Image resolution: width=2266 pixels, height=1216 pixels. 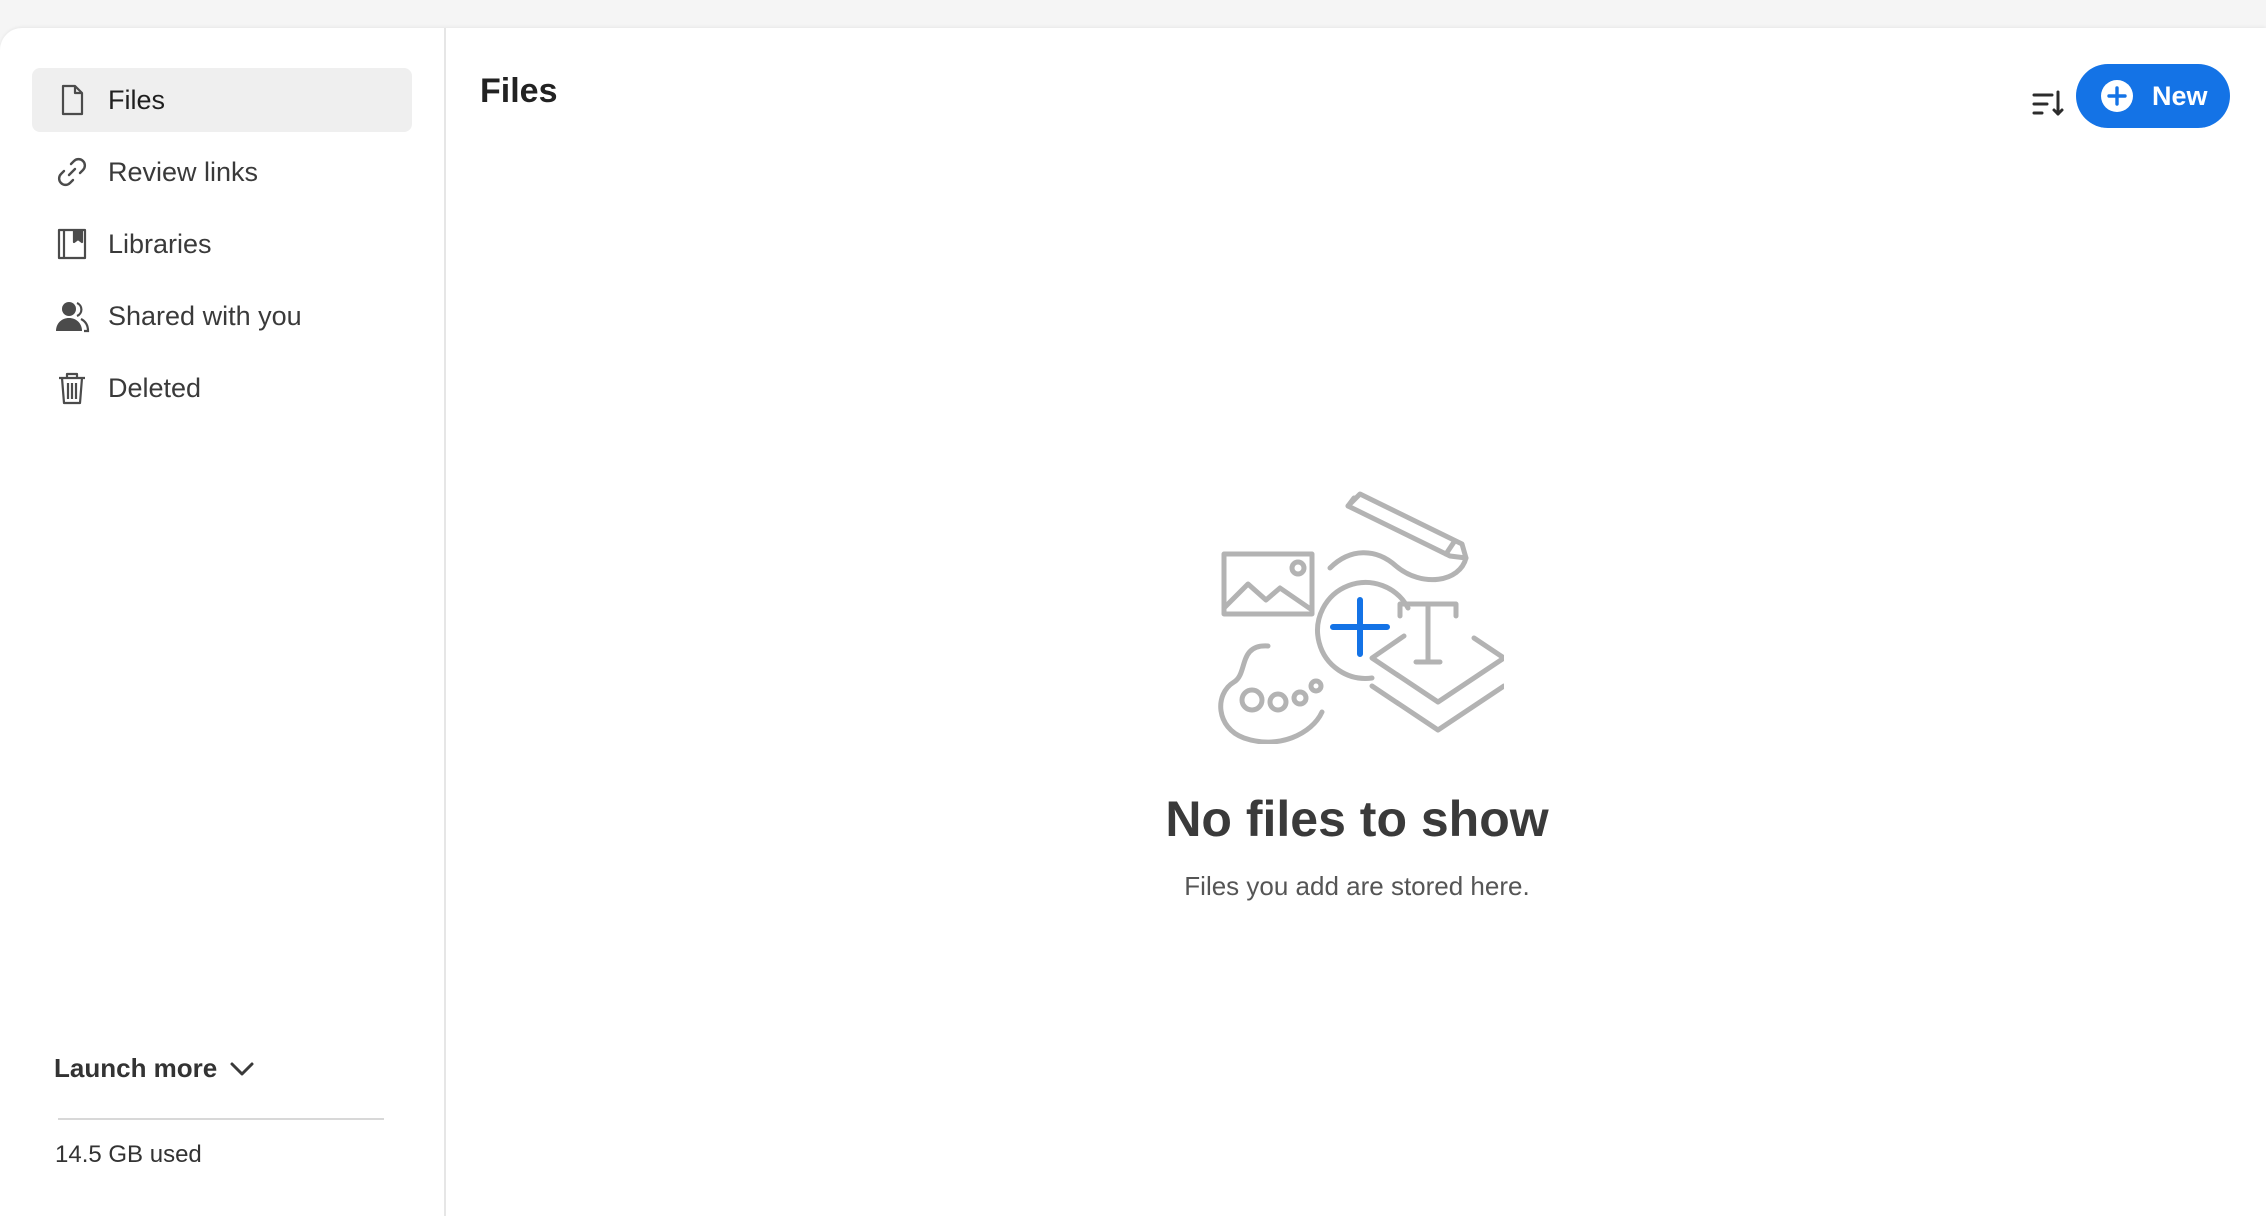 What do you see at coordinates (72, 244) in the screenshot?
I see `library-icon` at bounding box center [72, 244].